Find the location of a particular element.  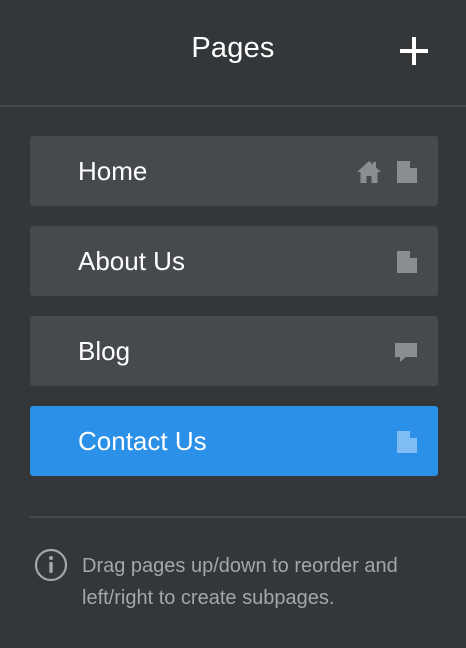

page-item-blog: Blog is located at coordinates (234, 351).